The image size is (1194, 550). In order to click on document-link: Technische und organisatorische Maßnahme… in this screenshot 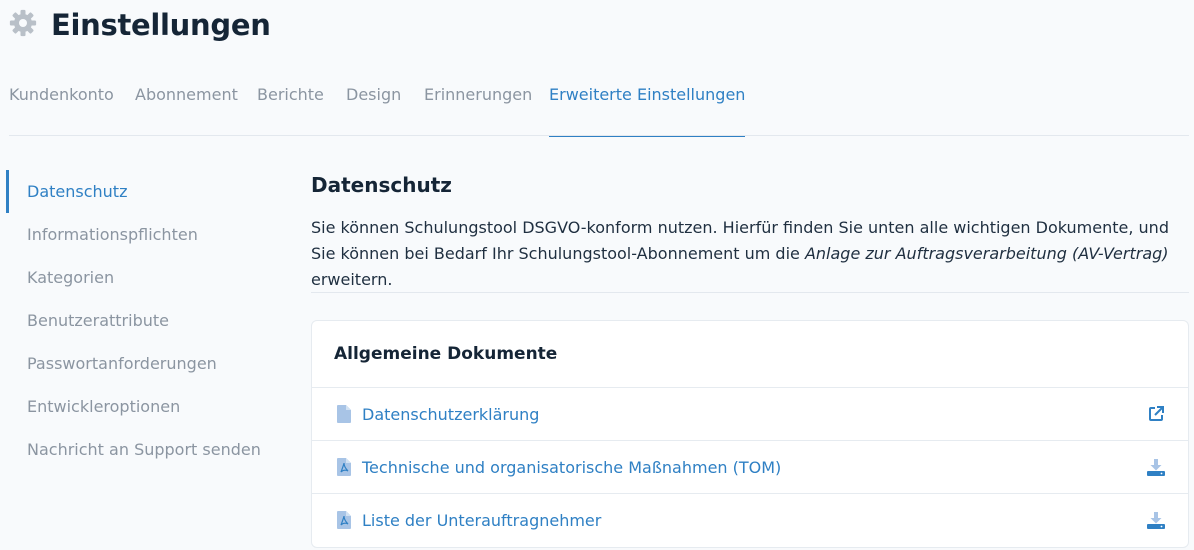, I will do `click(571, 467)`.